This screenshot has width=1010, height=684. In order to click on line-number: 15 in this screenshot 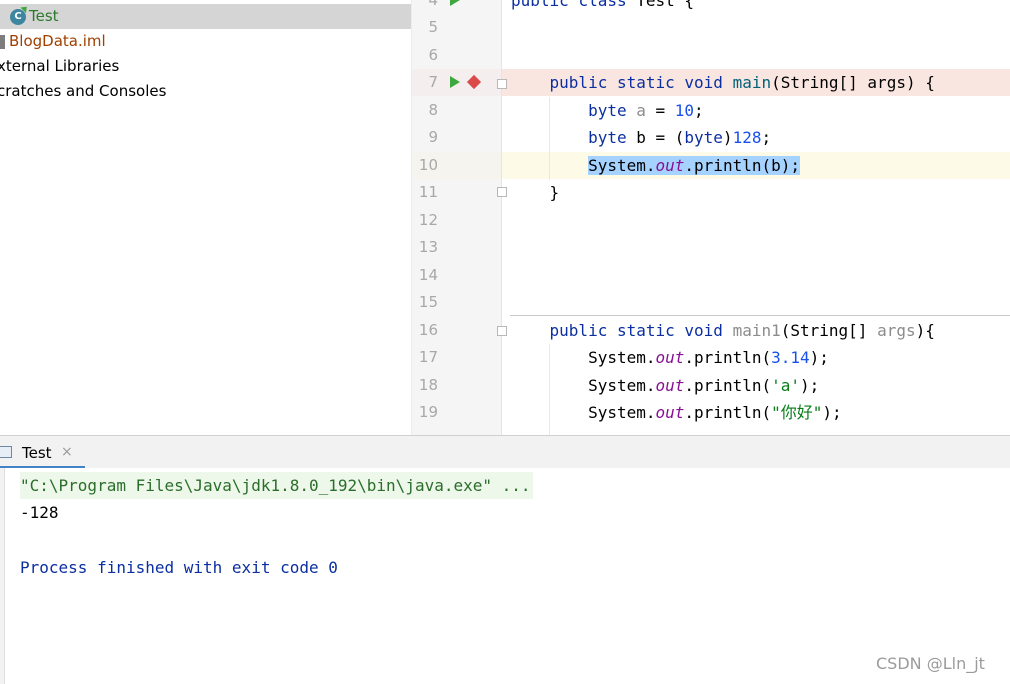, I will do `click(428, 302)`.